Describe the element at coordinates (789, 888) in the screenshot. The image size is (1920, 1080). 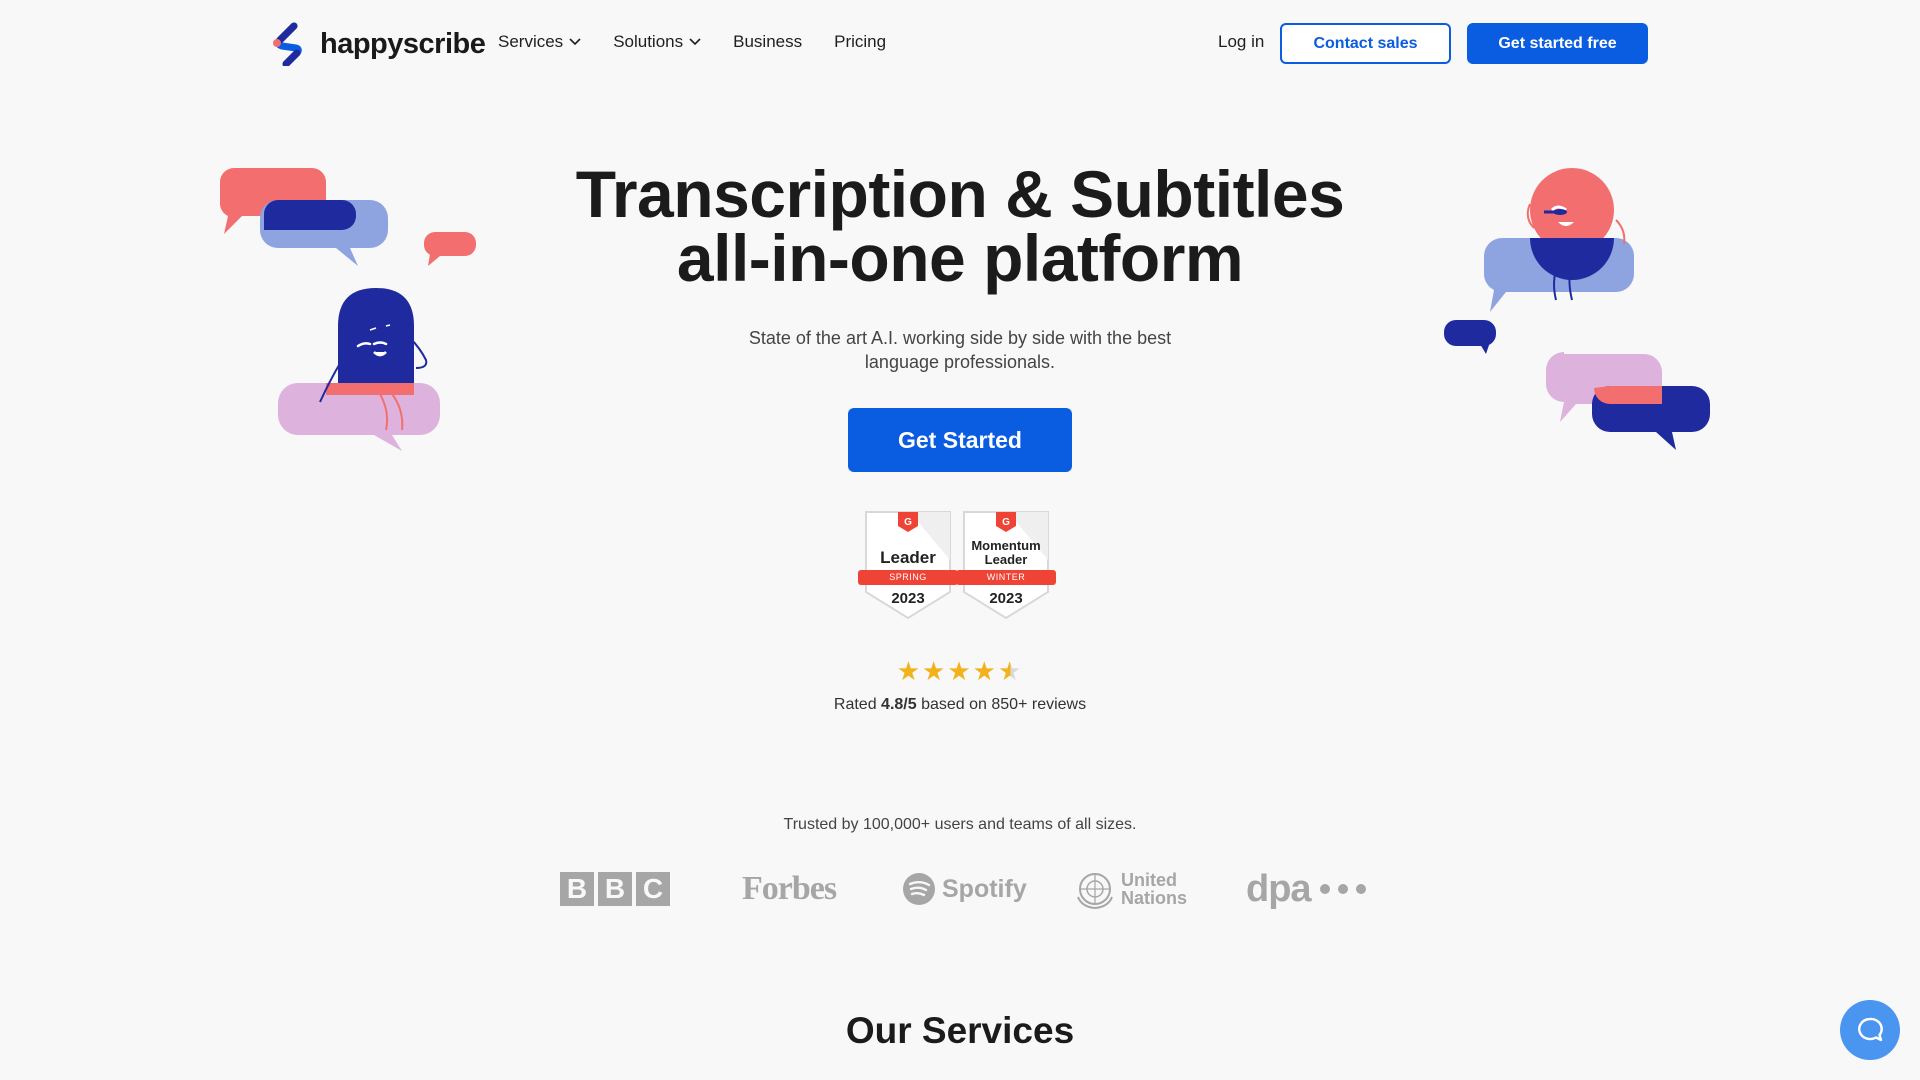
I see `forbes-logo: Forbes` at that location.